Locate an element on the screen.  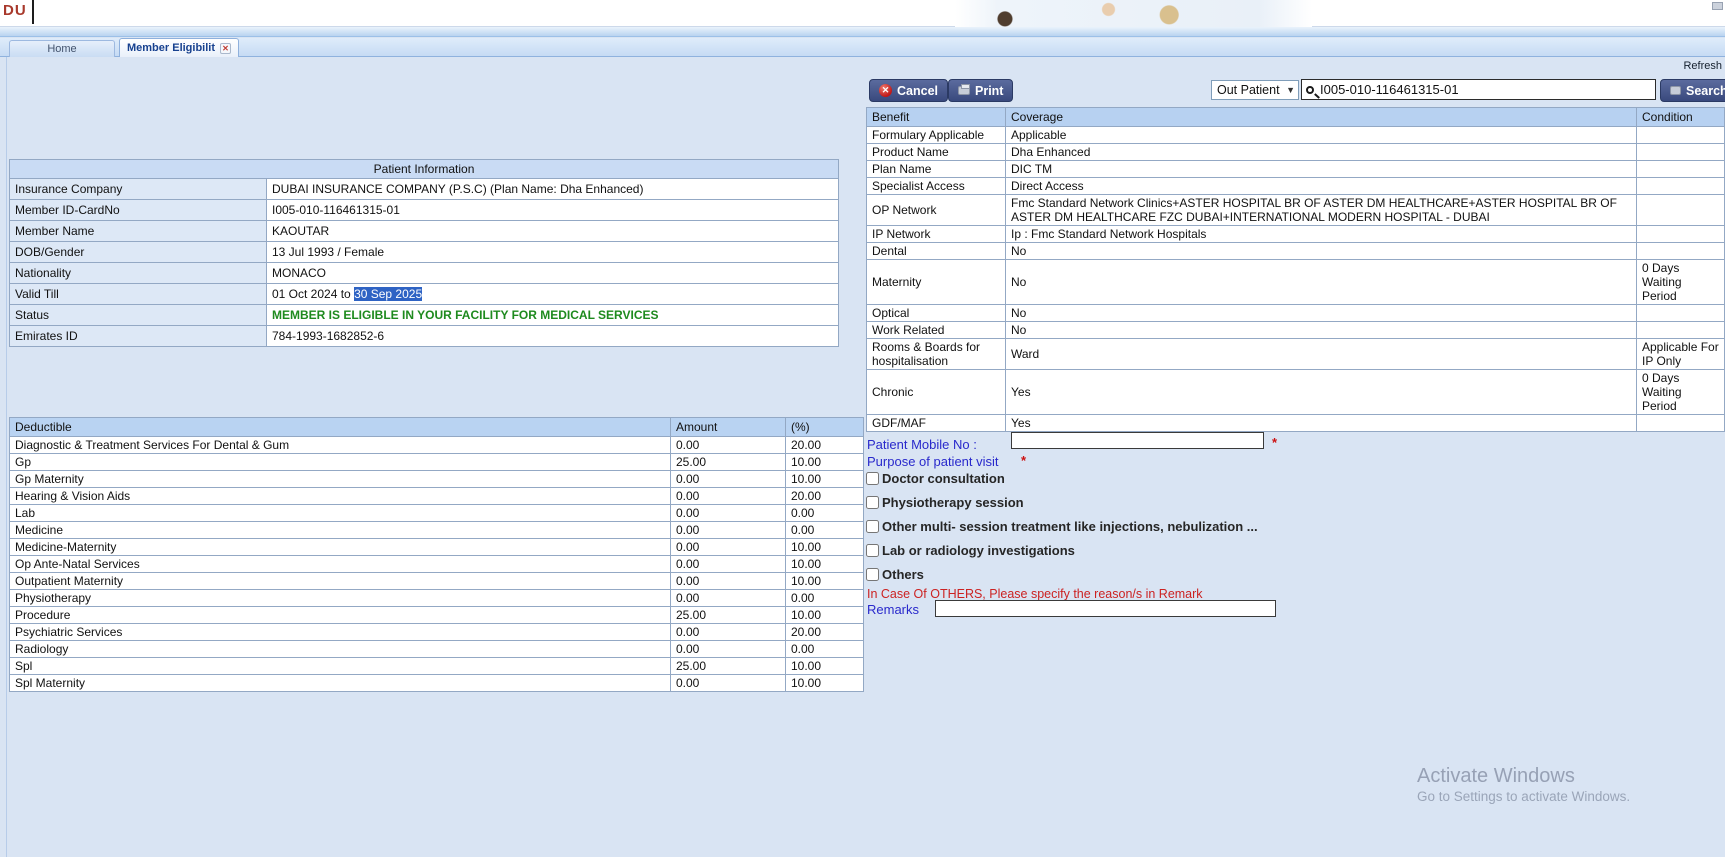
patient-info-row: Nationality MONACO is located at coordinates (424, 273).